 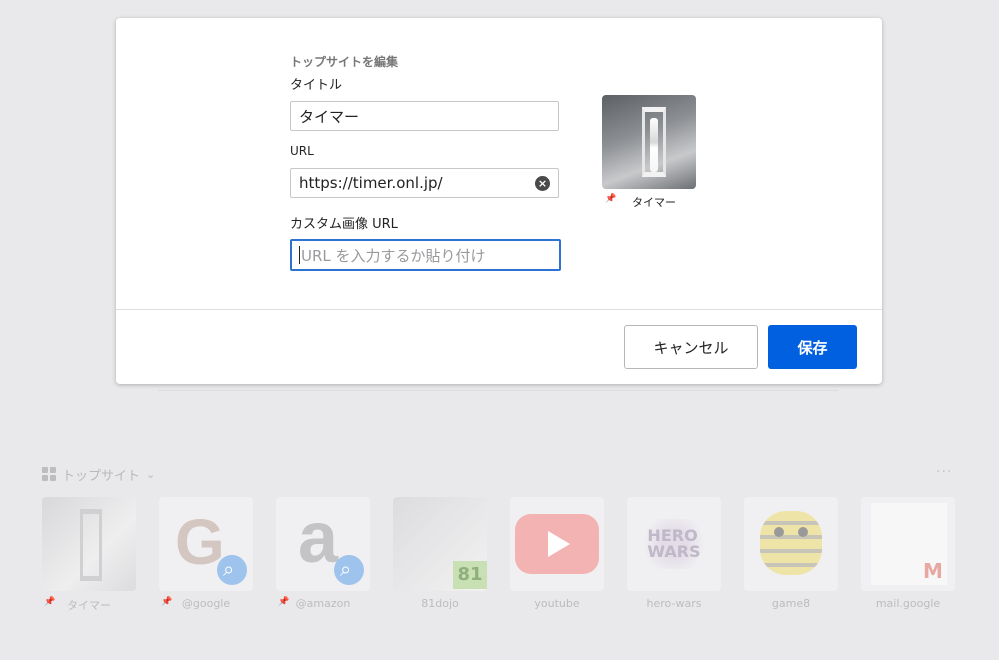 I want to click on amazon-icon: a, so click(x=323, y=544).